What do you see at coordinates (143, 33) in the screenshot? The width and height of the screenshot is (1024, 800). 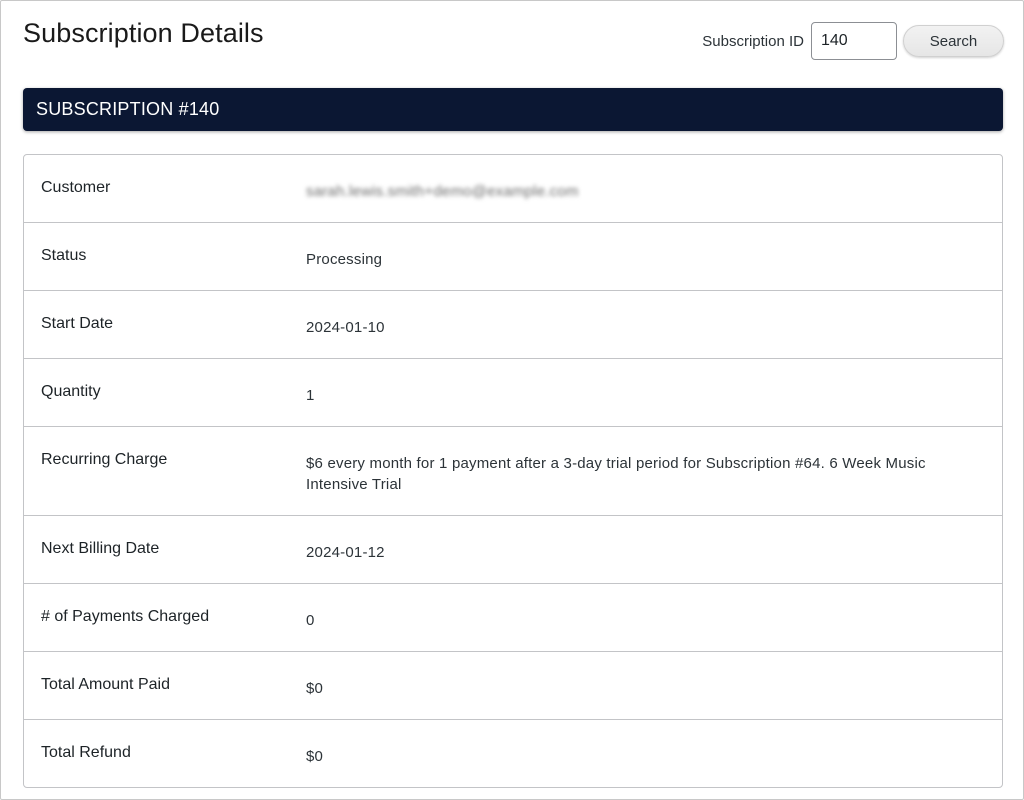 I see `page-title: Subscription Details` at bounding box center [143, 33].